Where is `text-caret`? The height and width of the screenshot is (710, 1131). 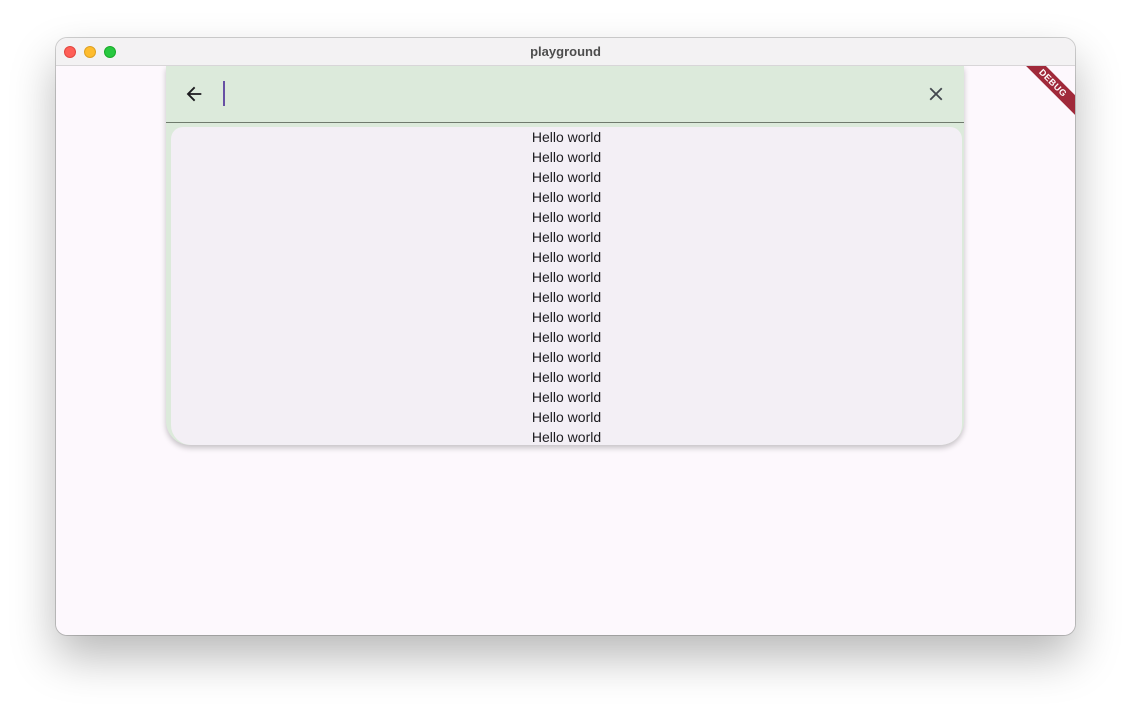
text-caret is located at coordinates (224, 93).